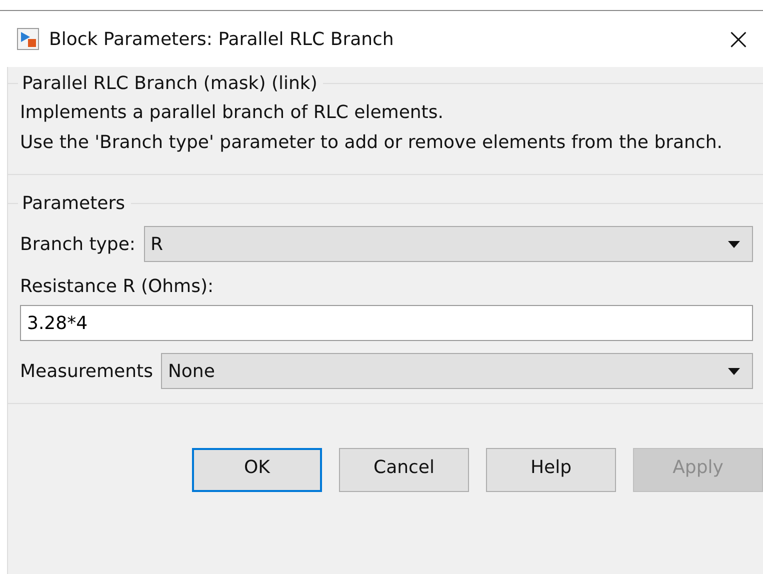  Describe the element at coordinates (738, 39) in the screenshot. I see `close-button: ×` at that location.